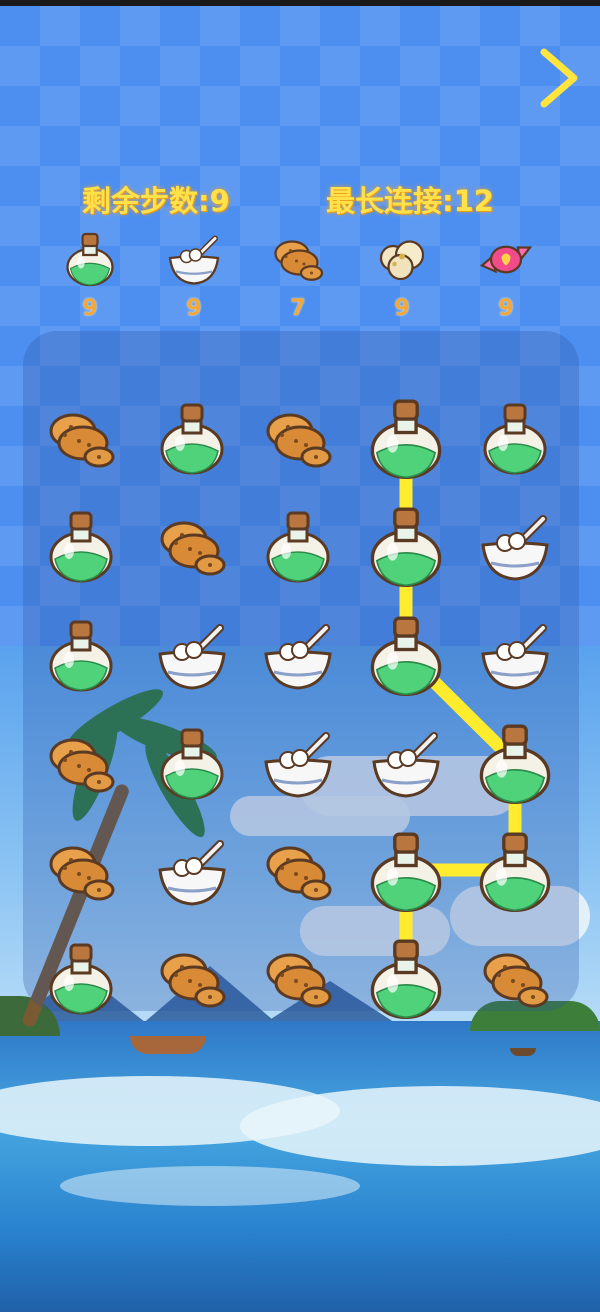 Image resolution: width=600 pixels, height=1312 pixels. What do you see at coordinates (210, 1186) in the screenshot?
I see `wave` at bounding box center [210, 1186].